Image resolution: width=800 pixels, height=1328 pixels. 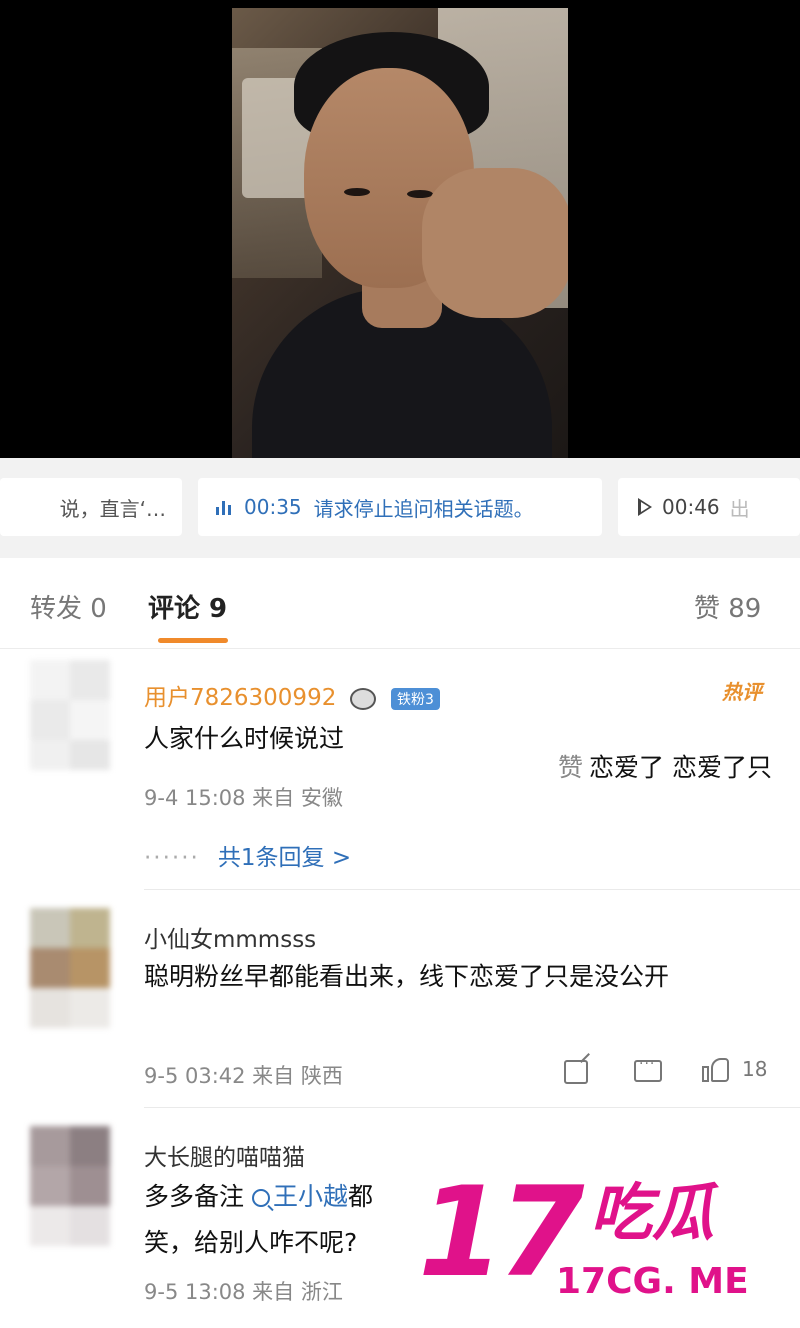 I want to click on audio-chip-next: 00:46 出, so click(x=709, y=507).